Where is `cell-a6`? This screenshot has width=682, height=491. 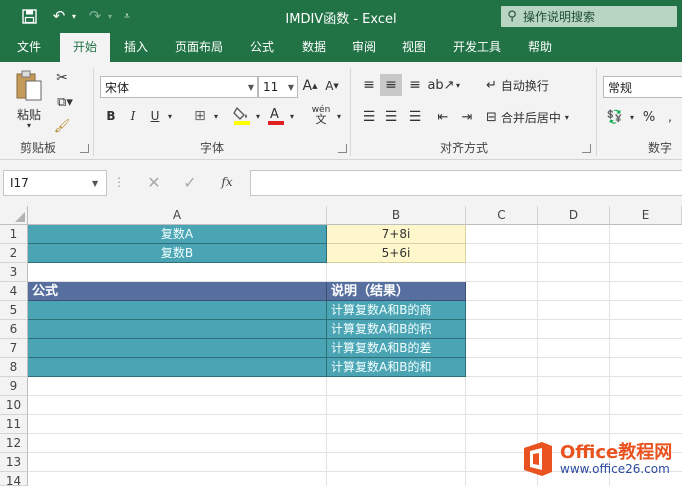 cell-a6 is located at coordinates (177, 329).